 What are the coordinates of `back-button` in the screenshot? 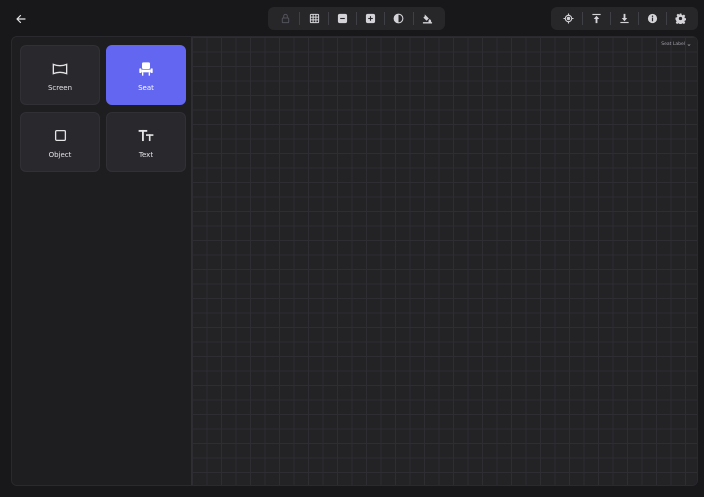 It's located at (21, 19).